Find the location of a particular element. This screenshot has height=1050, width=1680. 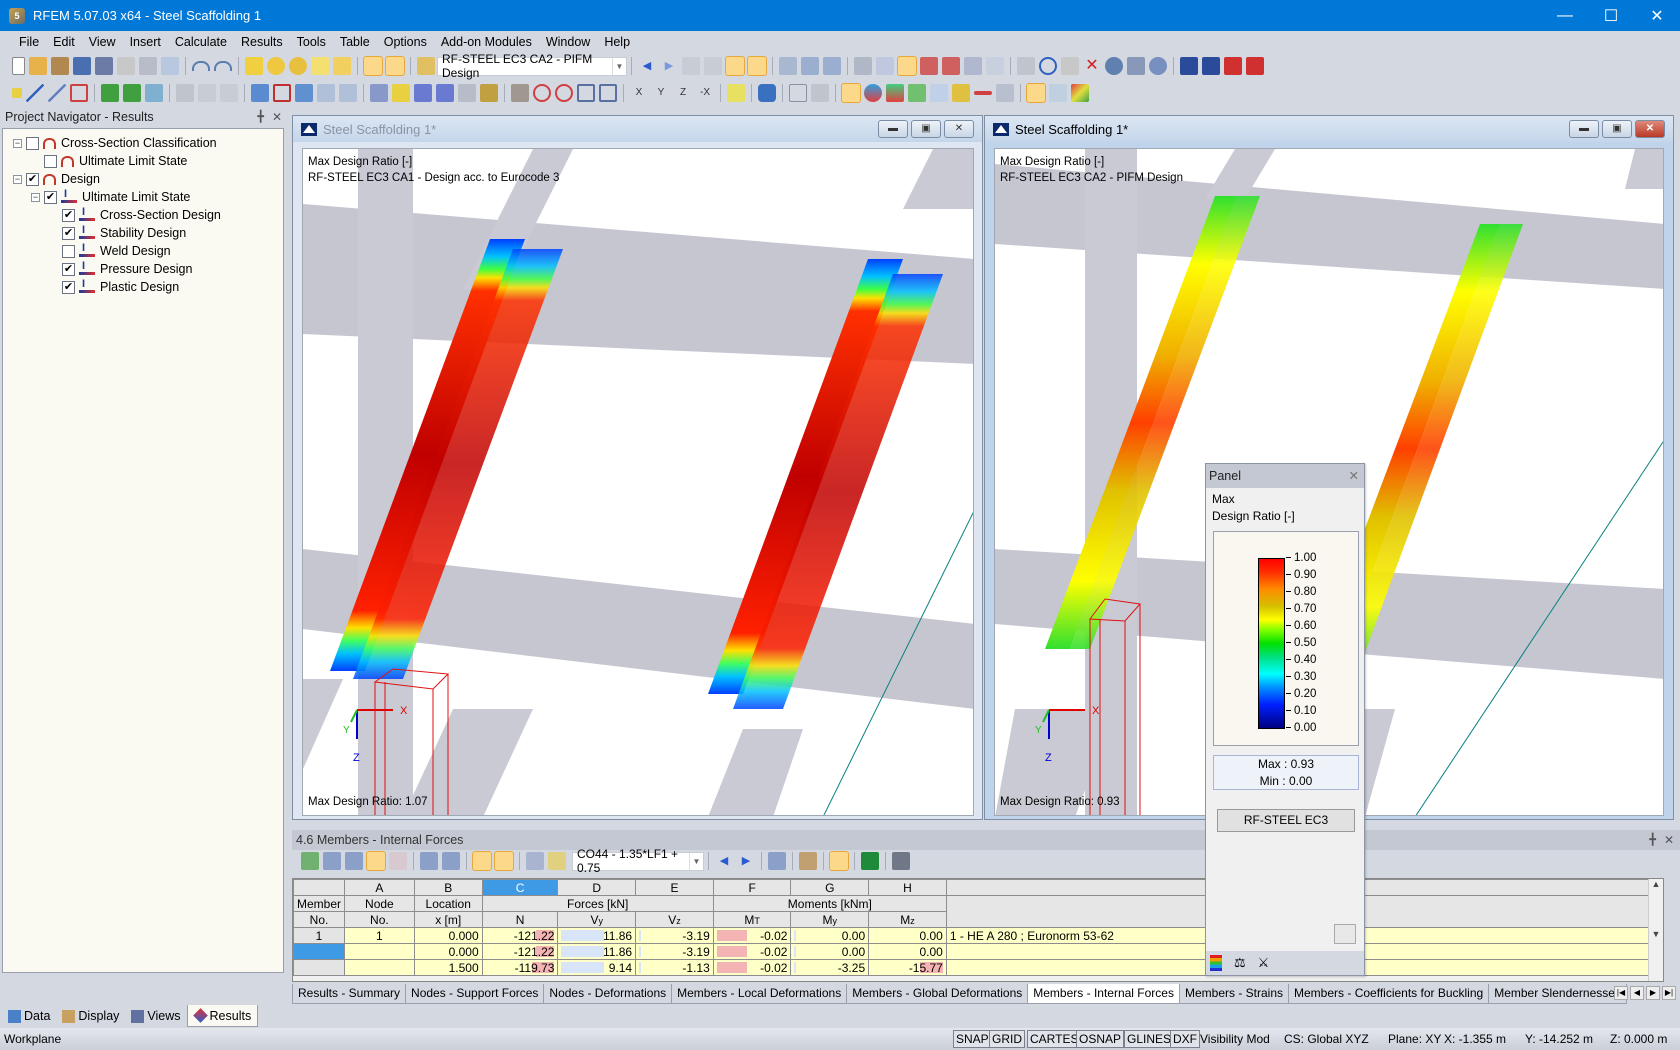

view-close-button: ✕ is located at coordinates (959, 129).